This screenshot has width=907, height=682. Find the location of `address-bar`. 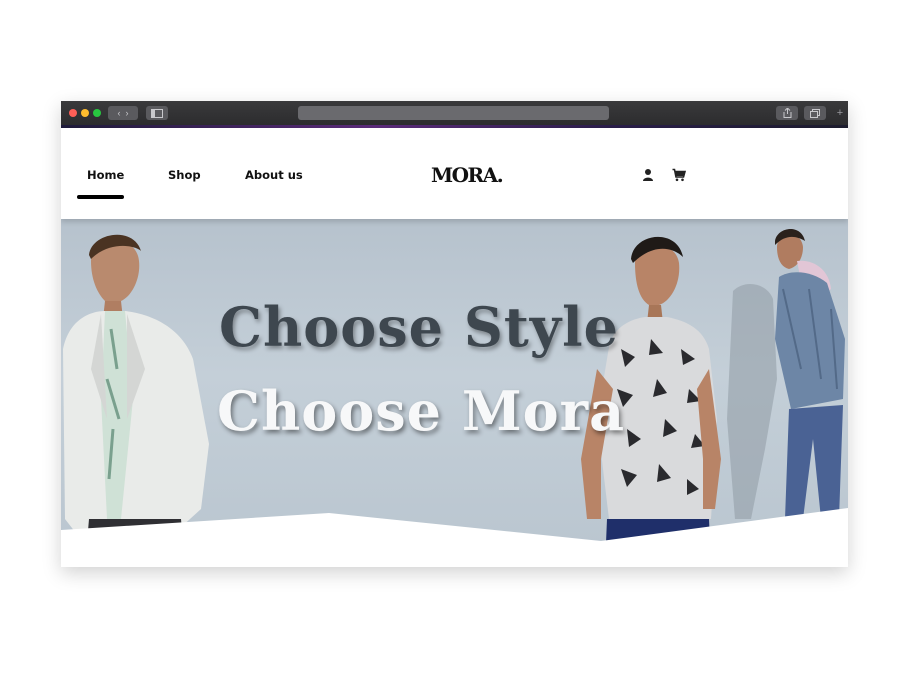

address-bar is located at coordinates (453, 113).